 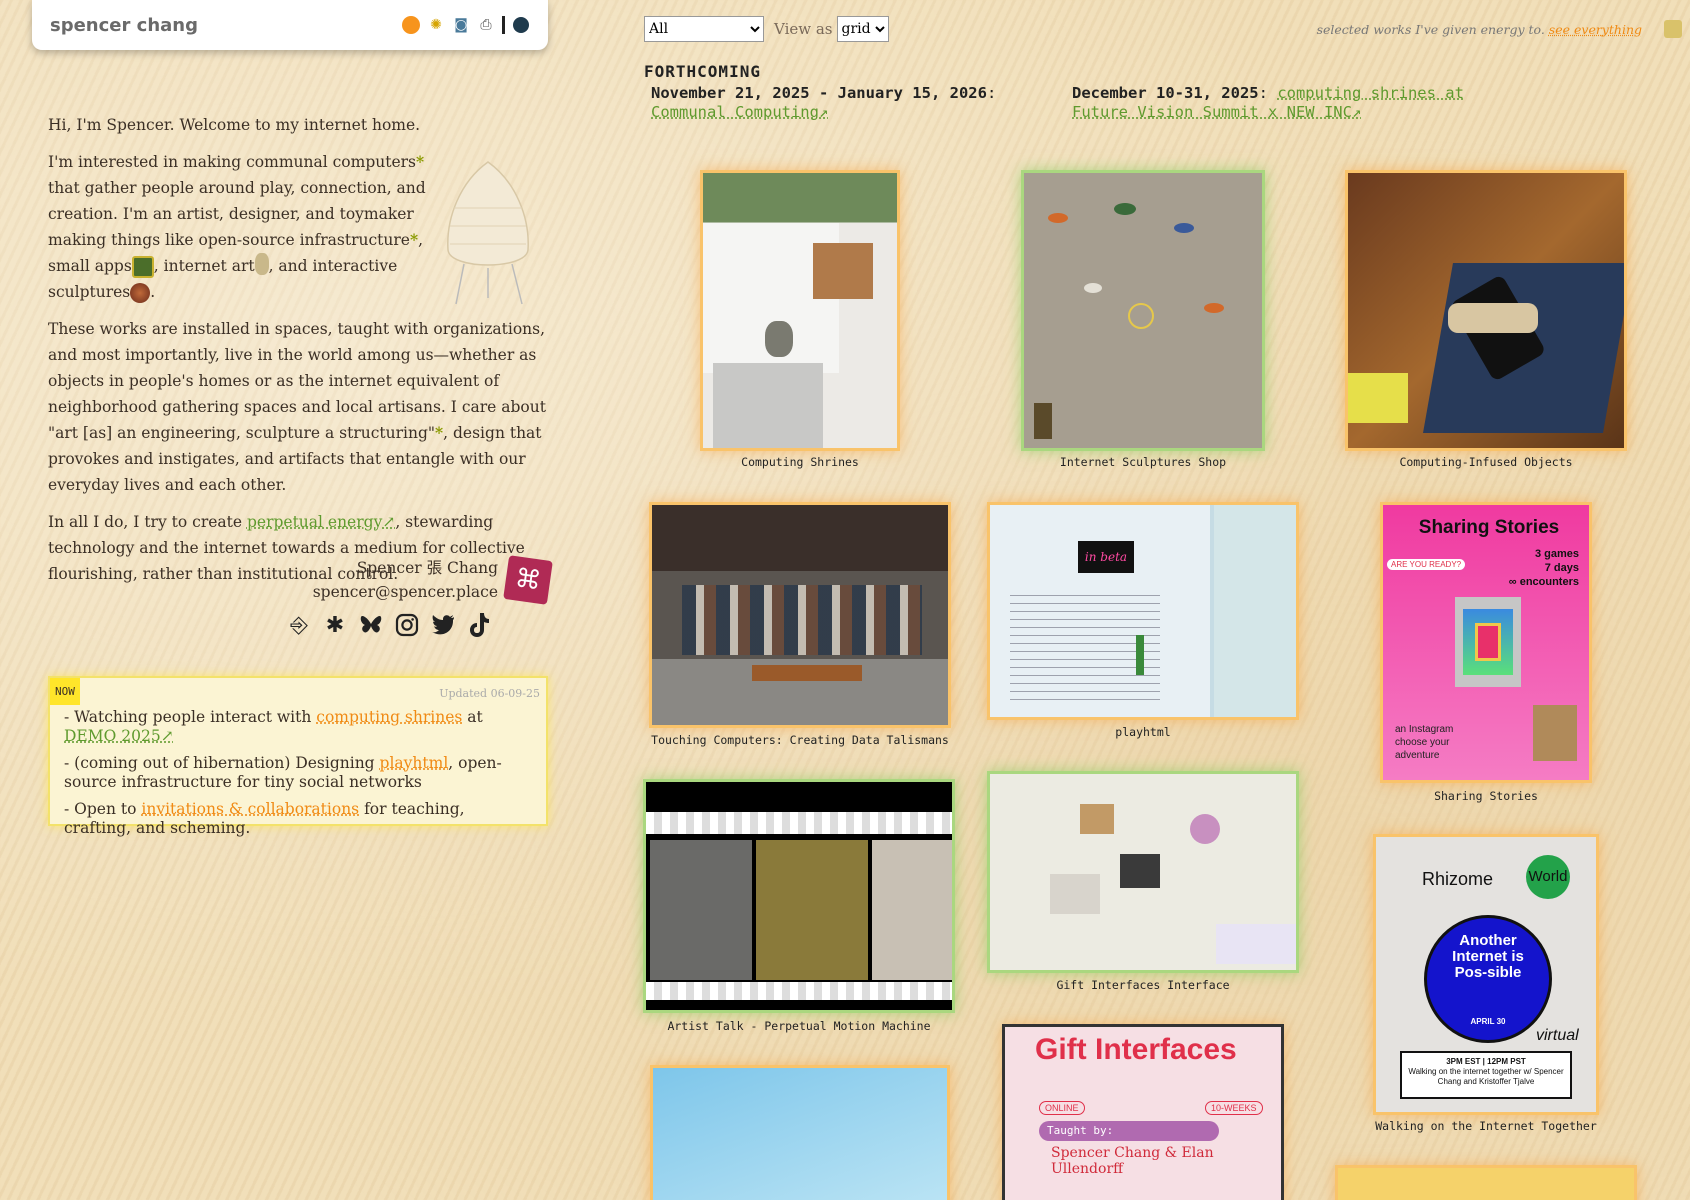 I want to click on printer-icon: ⎙, so click(x=486, y=25).